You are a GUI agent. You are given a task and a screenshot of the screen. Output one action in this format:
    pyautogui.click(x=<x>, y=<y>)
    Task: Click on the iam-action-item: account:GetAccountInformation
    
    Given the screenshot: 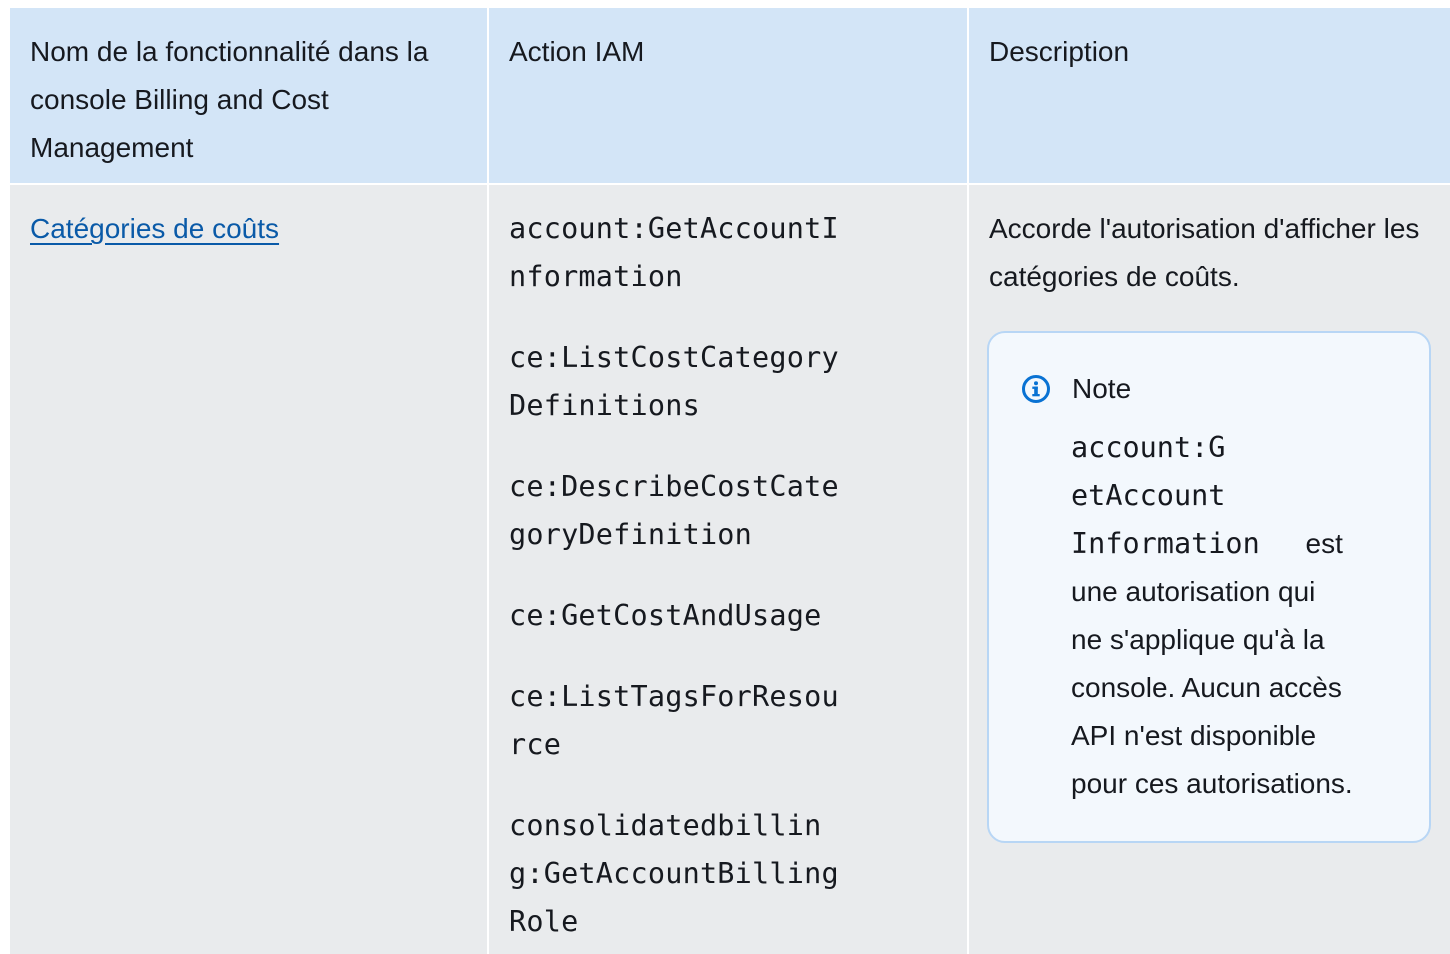 What is the action you would take?
    pyautogui.click(x=674, y=252)
    